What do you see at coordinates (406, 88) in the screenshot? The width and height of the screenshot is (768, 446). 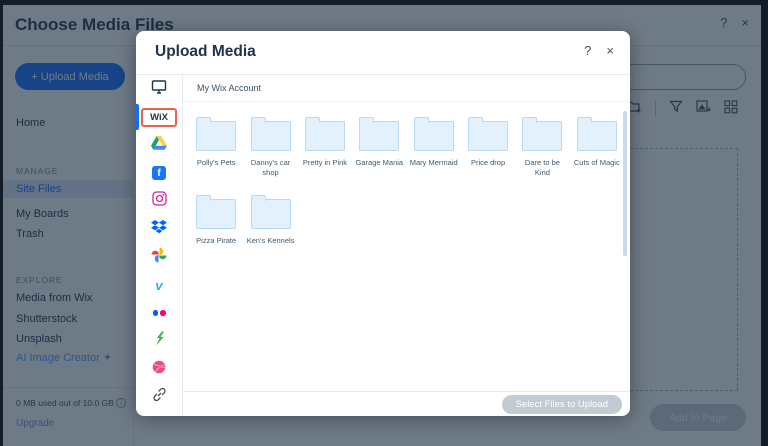 I see `breadcrumb: My Wix Account` at bounding box center [406, 88].